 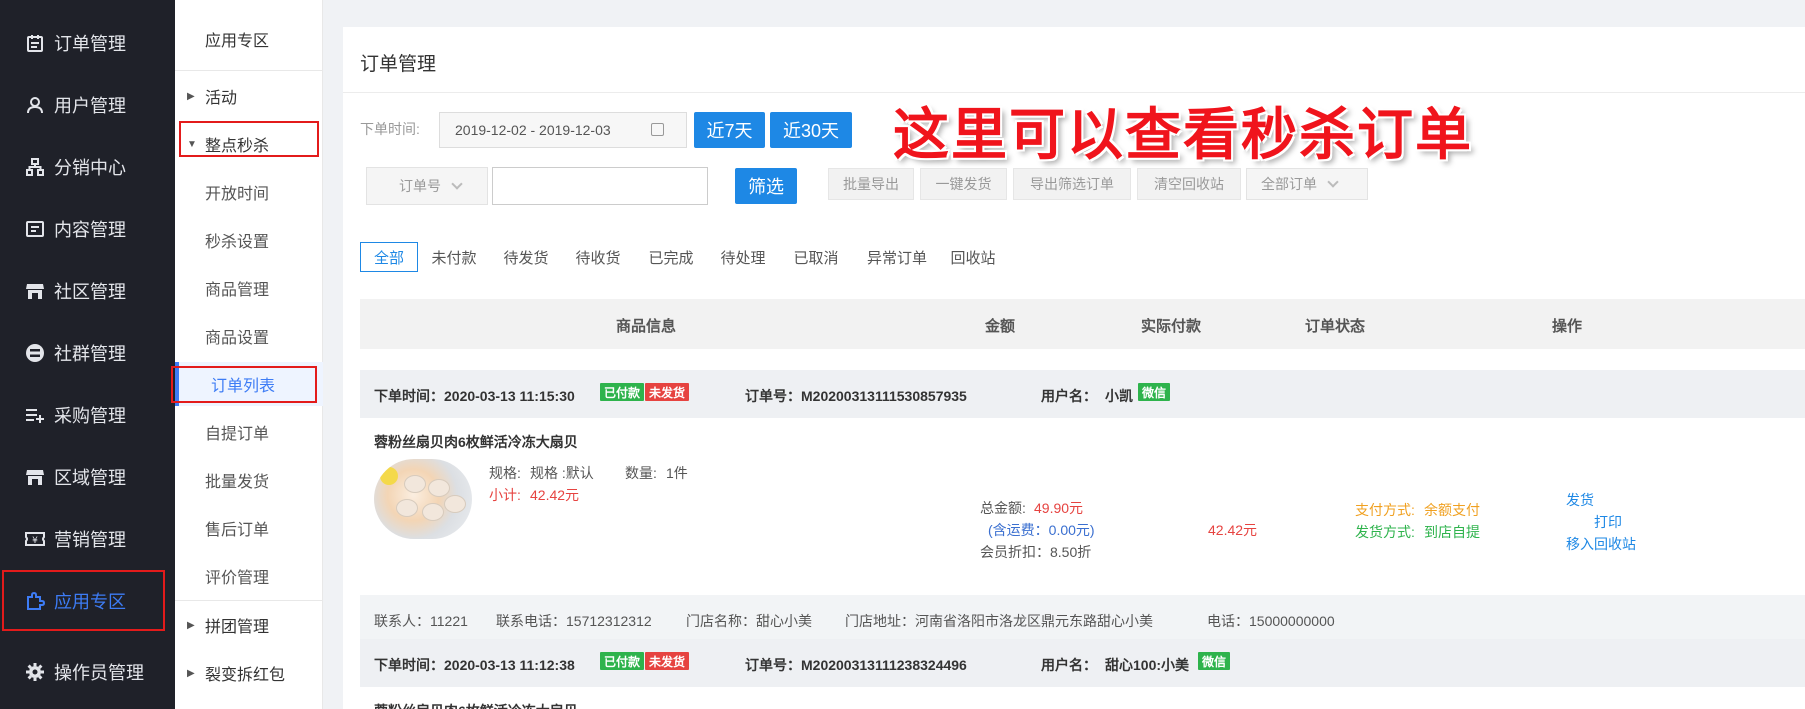 What do you see at coordinates (35, 43) in the screenshot?
I see `clipboard-icon` at bounding box center [35, 43].